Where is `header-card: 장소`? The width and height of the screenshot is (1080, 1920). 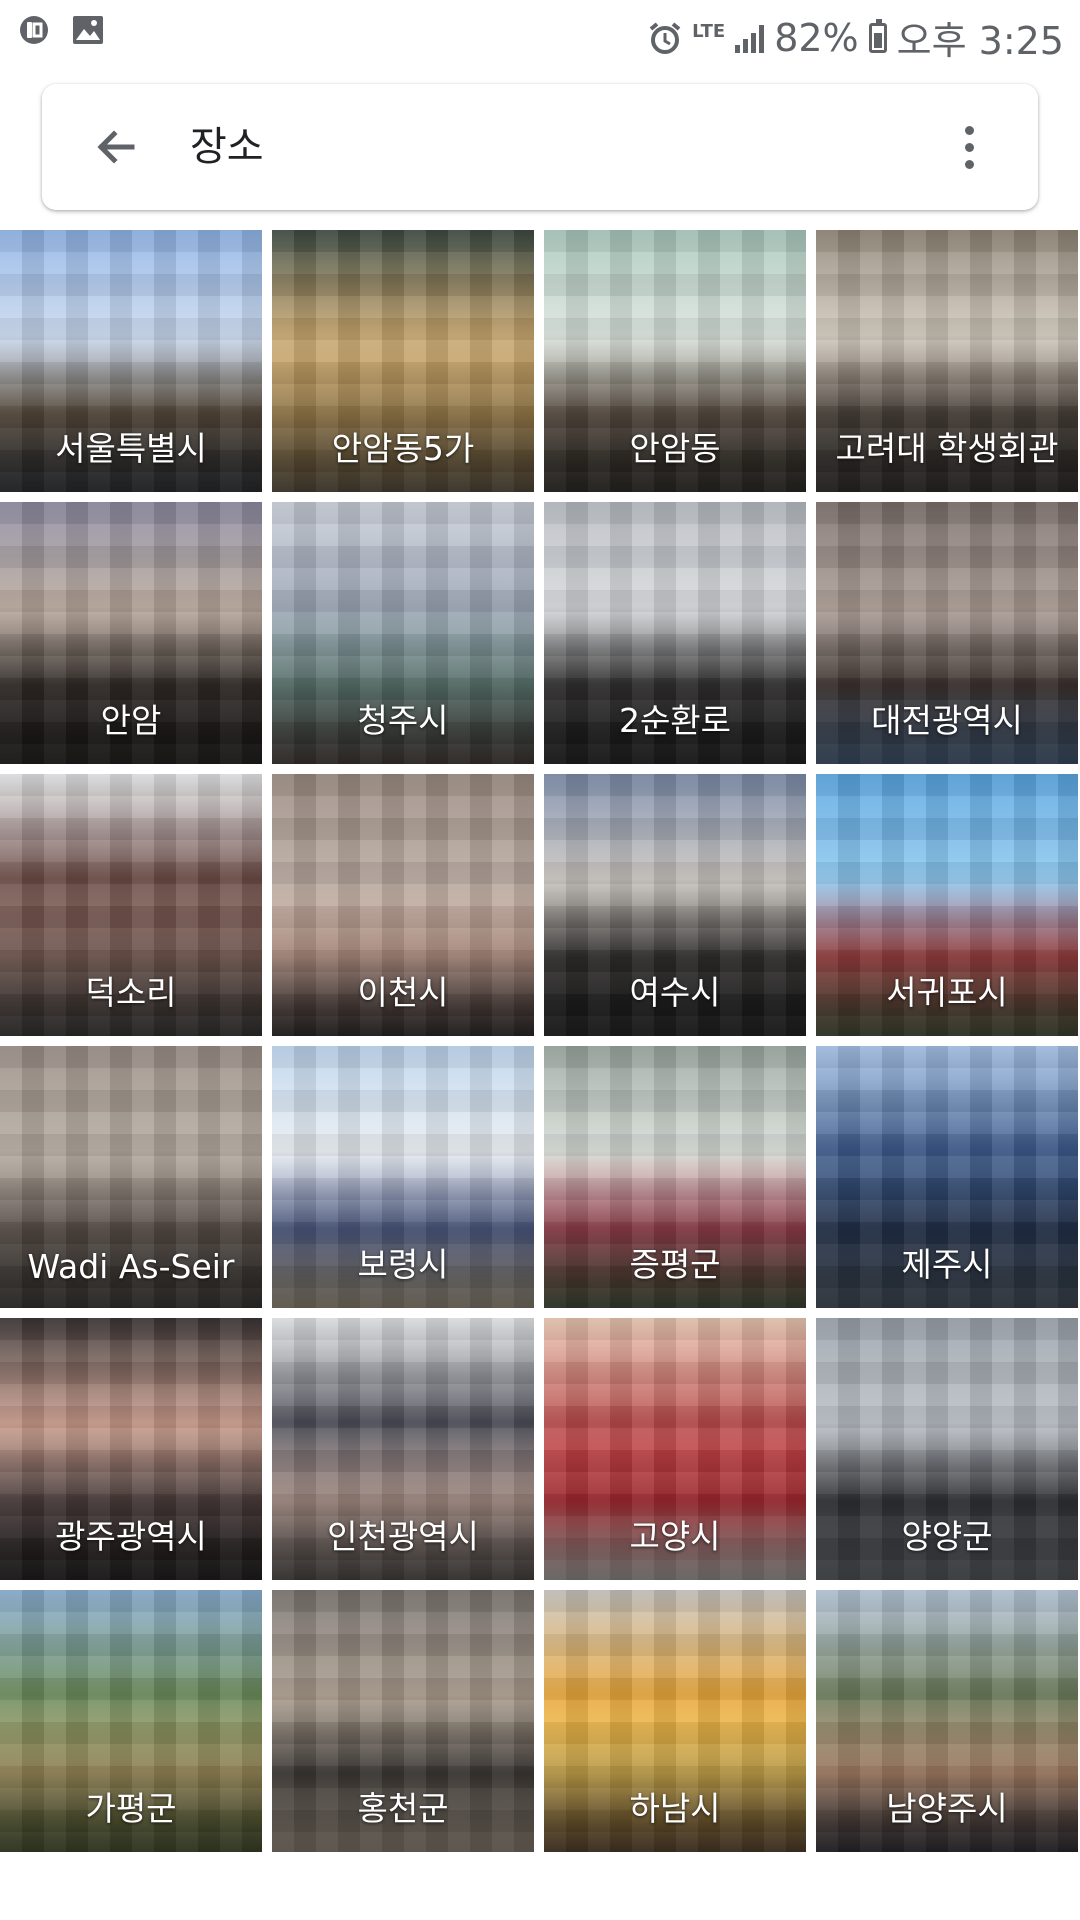
header-card: 장소 is located at coordinates (540, 147).